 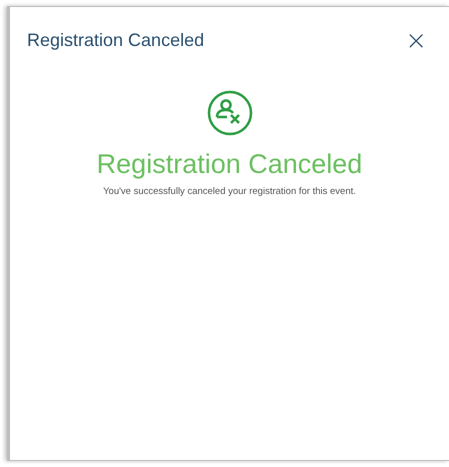 I want to click on dialog-title: Registration Canceled, so click(x=115, y=40).